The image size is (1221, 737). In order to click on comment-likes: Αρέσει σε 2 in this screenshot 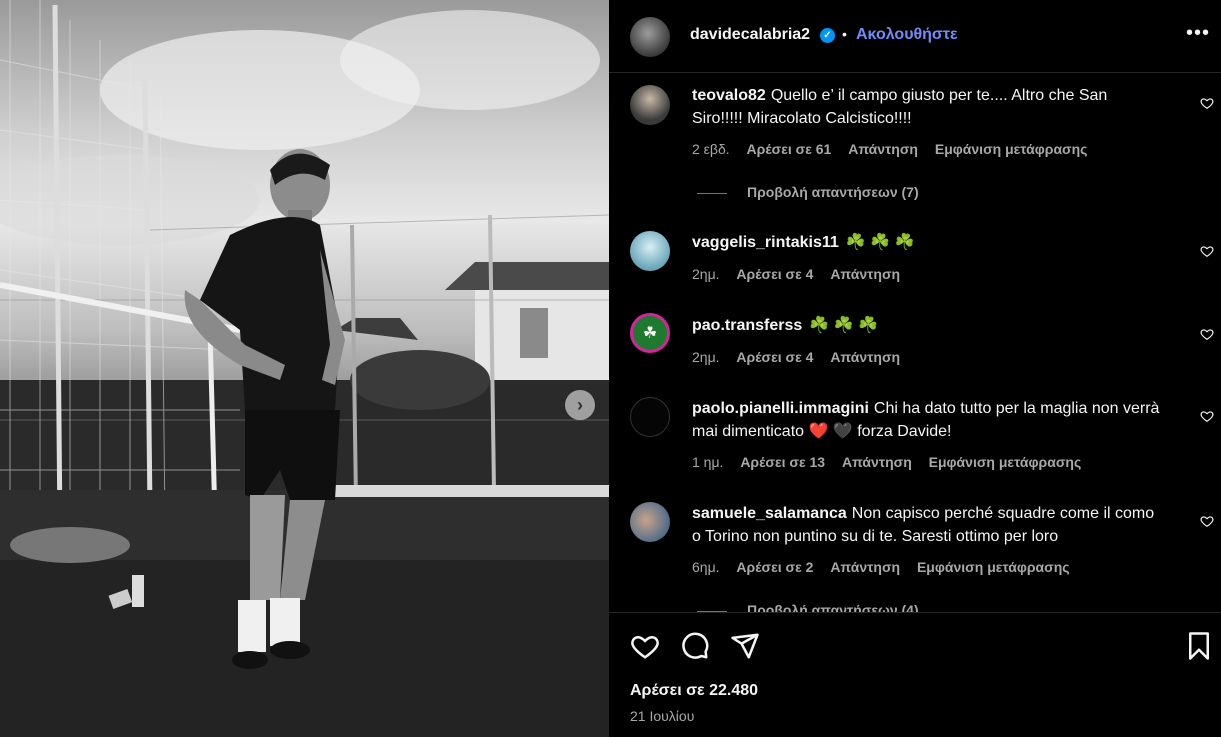, I will do `click(774, 567)`.